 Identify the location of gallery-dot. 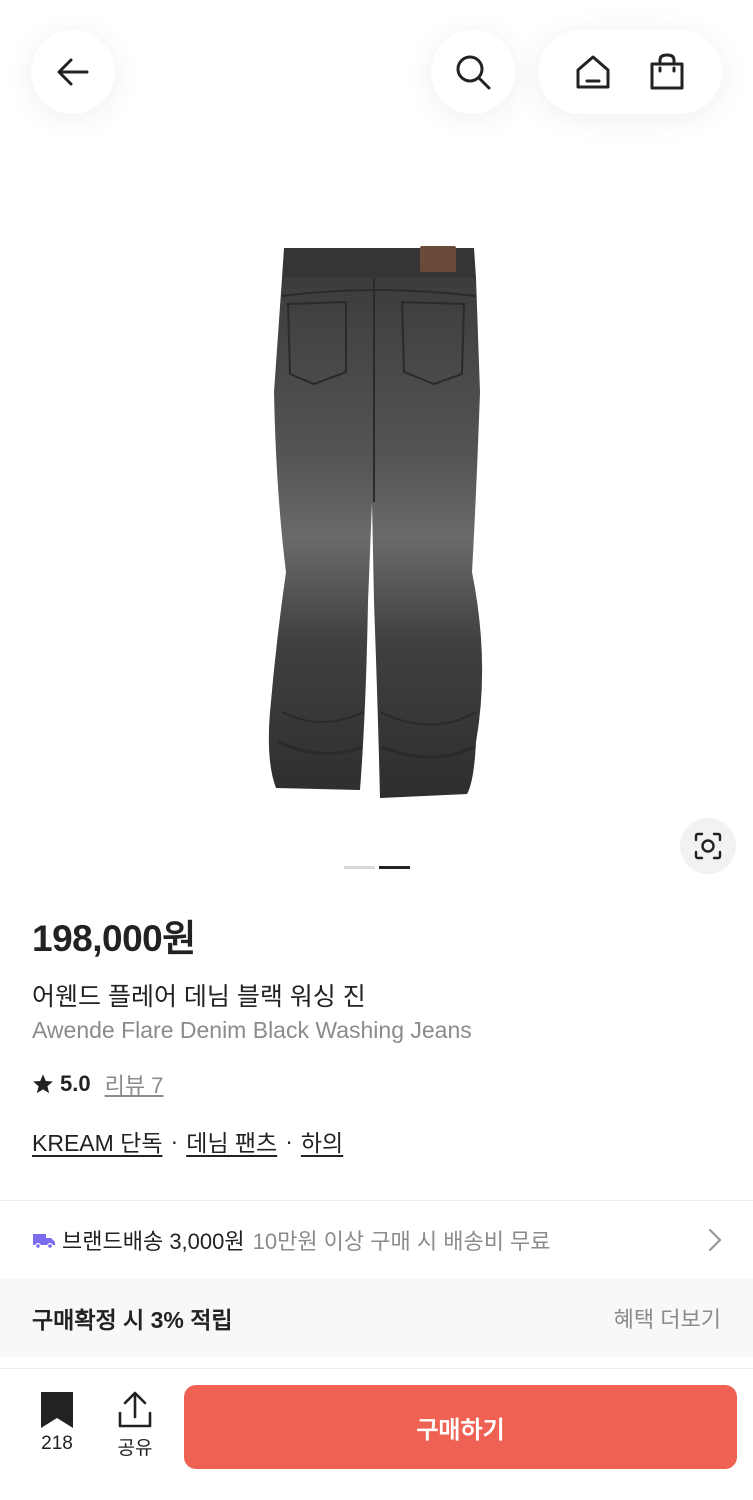
(359, 867).